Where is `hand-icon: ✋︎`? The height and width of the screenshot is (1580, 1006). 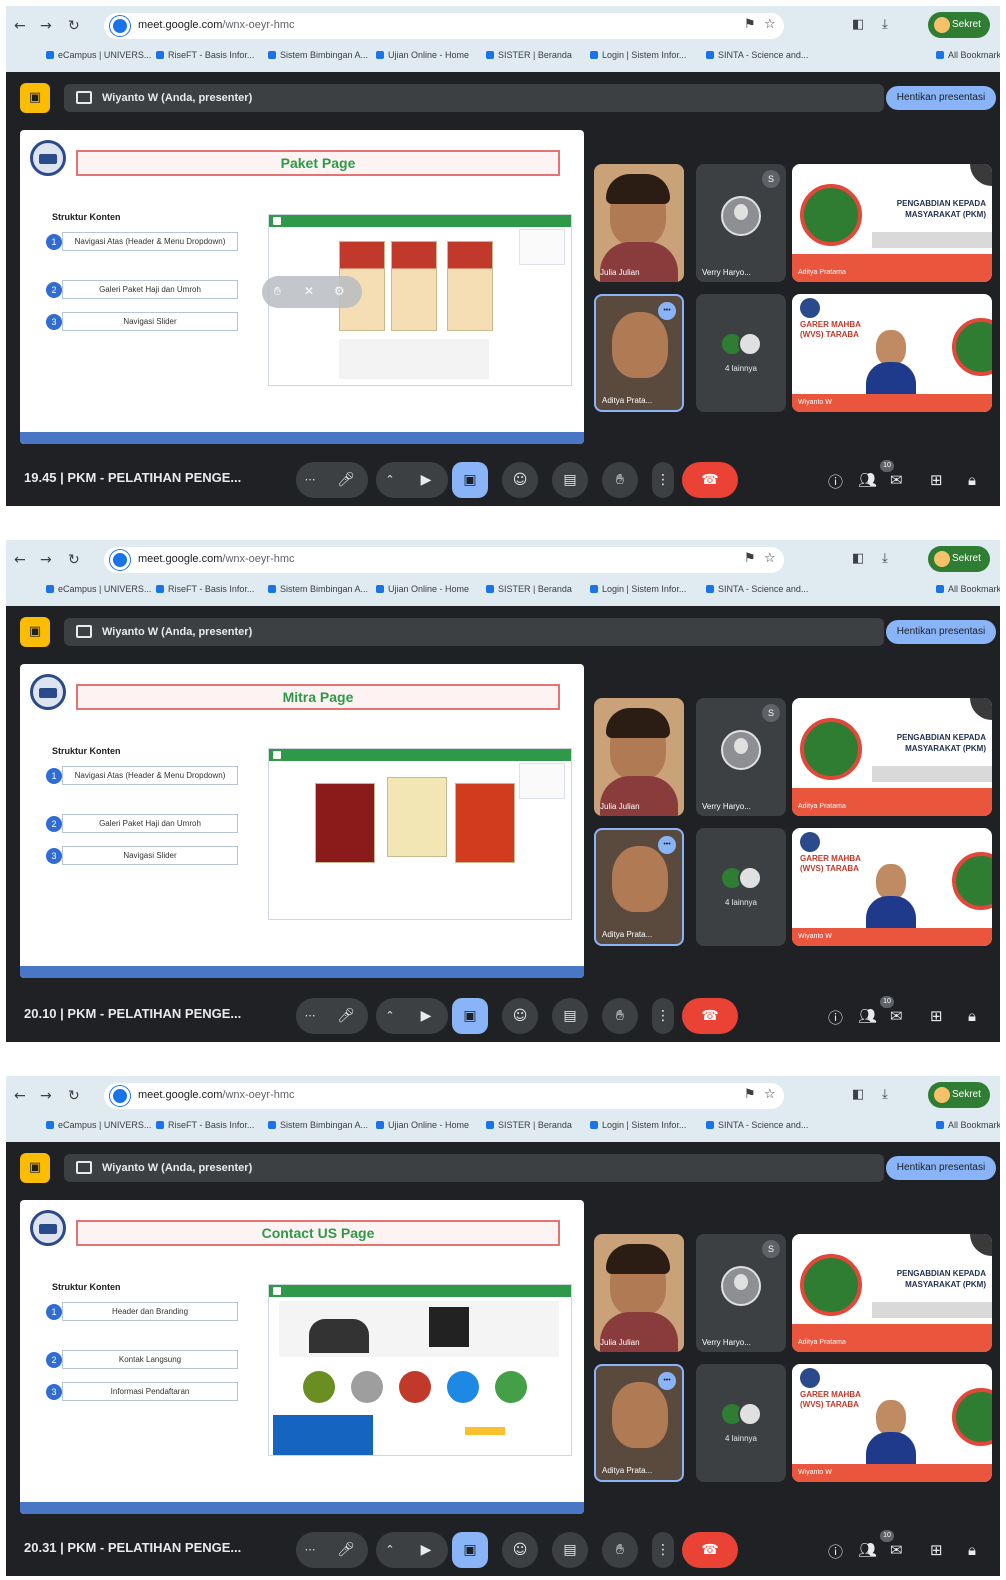
hand-icon: ✋︎ is located at coordinates (277, 291).